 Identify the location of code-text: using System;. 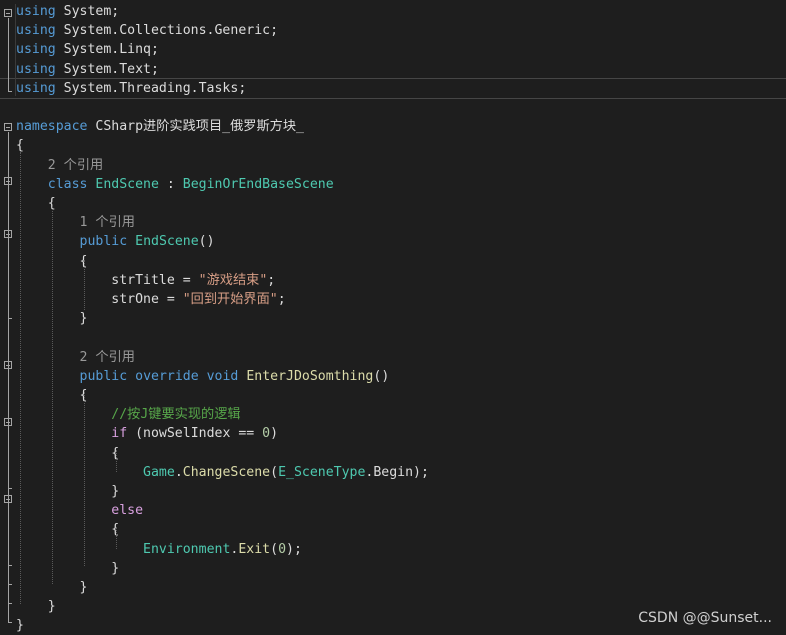
(67, 11).